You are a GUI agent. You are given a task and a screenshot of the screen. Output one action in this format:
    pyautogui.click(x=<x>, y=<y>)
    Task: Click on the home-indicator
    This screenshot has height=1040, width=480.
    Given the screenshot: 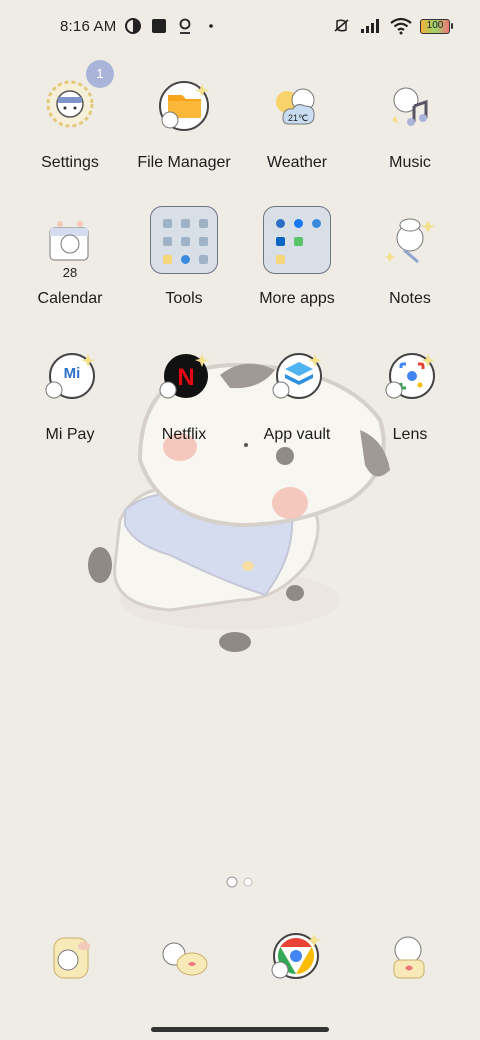 What is the action you would take?
    pyautogui.click(x=240, y=1029)
    